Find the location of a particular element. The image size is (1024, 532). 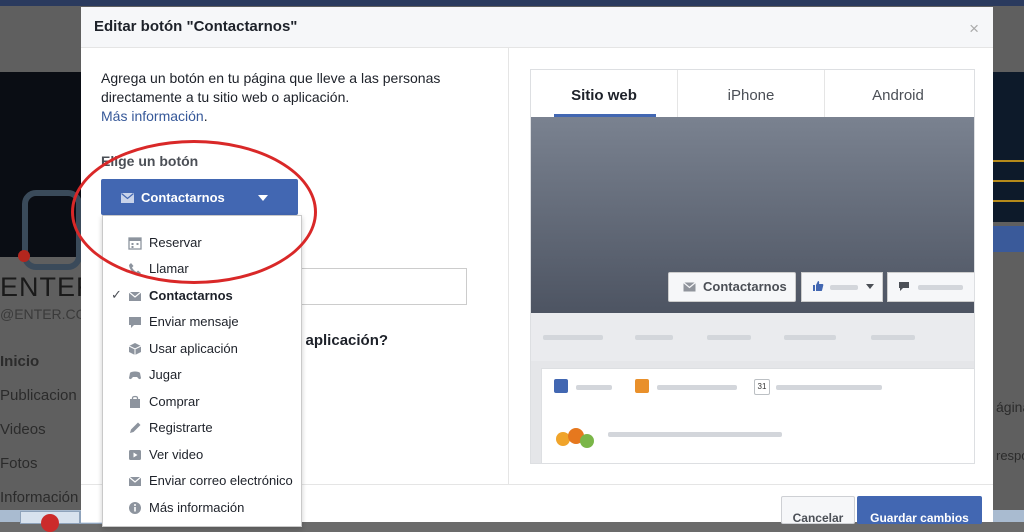

bag-icon is located at coordinates (135, 401).